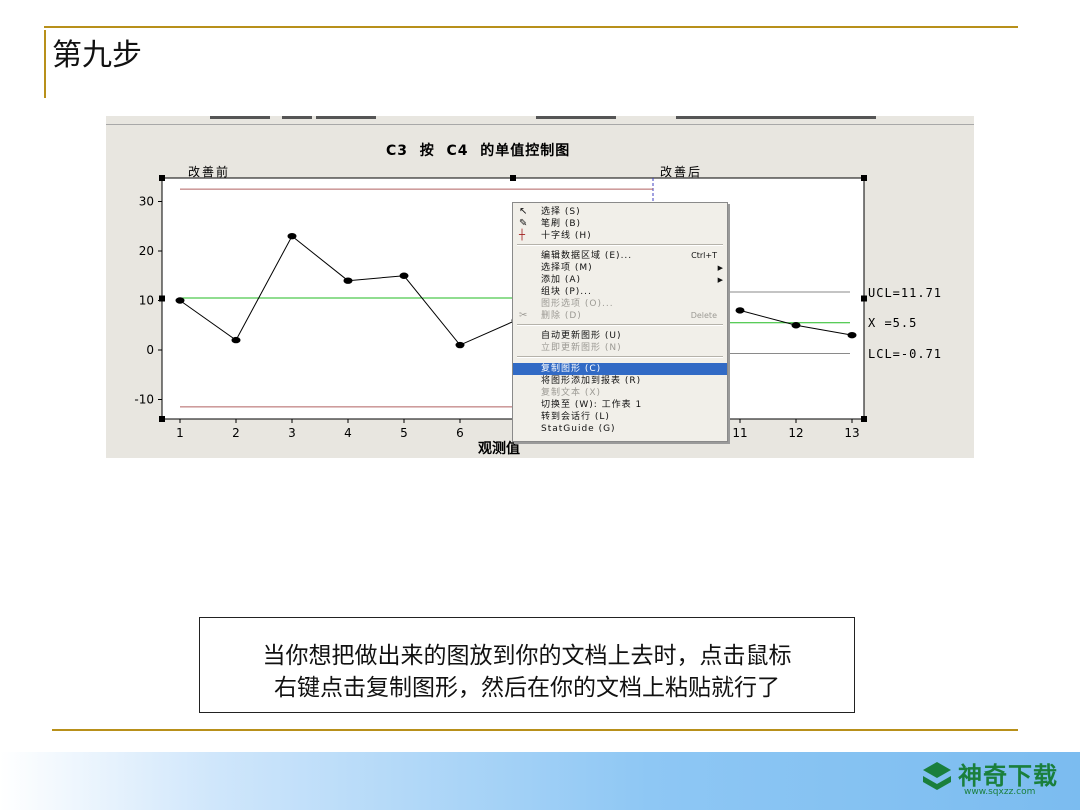 This screenshot has height=810, width=1080. Describe the element at coordinates (704, 255) in the screenshot. I see `menu-item-shortcut: Ctrl+T` at that location.